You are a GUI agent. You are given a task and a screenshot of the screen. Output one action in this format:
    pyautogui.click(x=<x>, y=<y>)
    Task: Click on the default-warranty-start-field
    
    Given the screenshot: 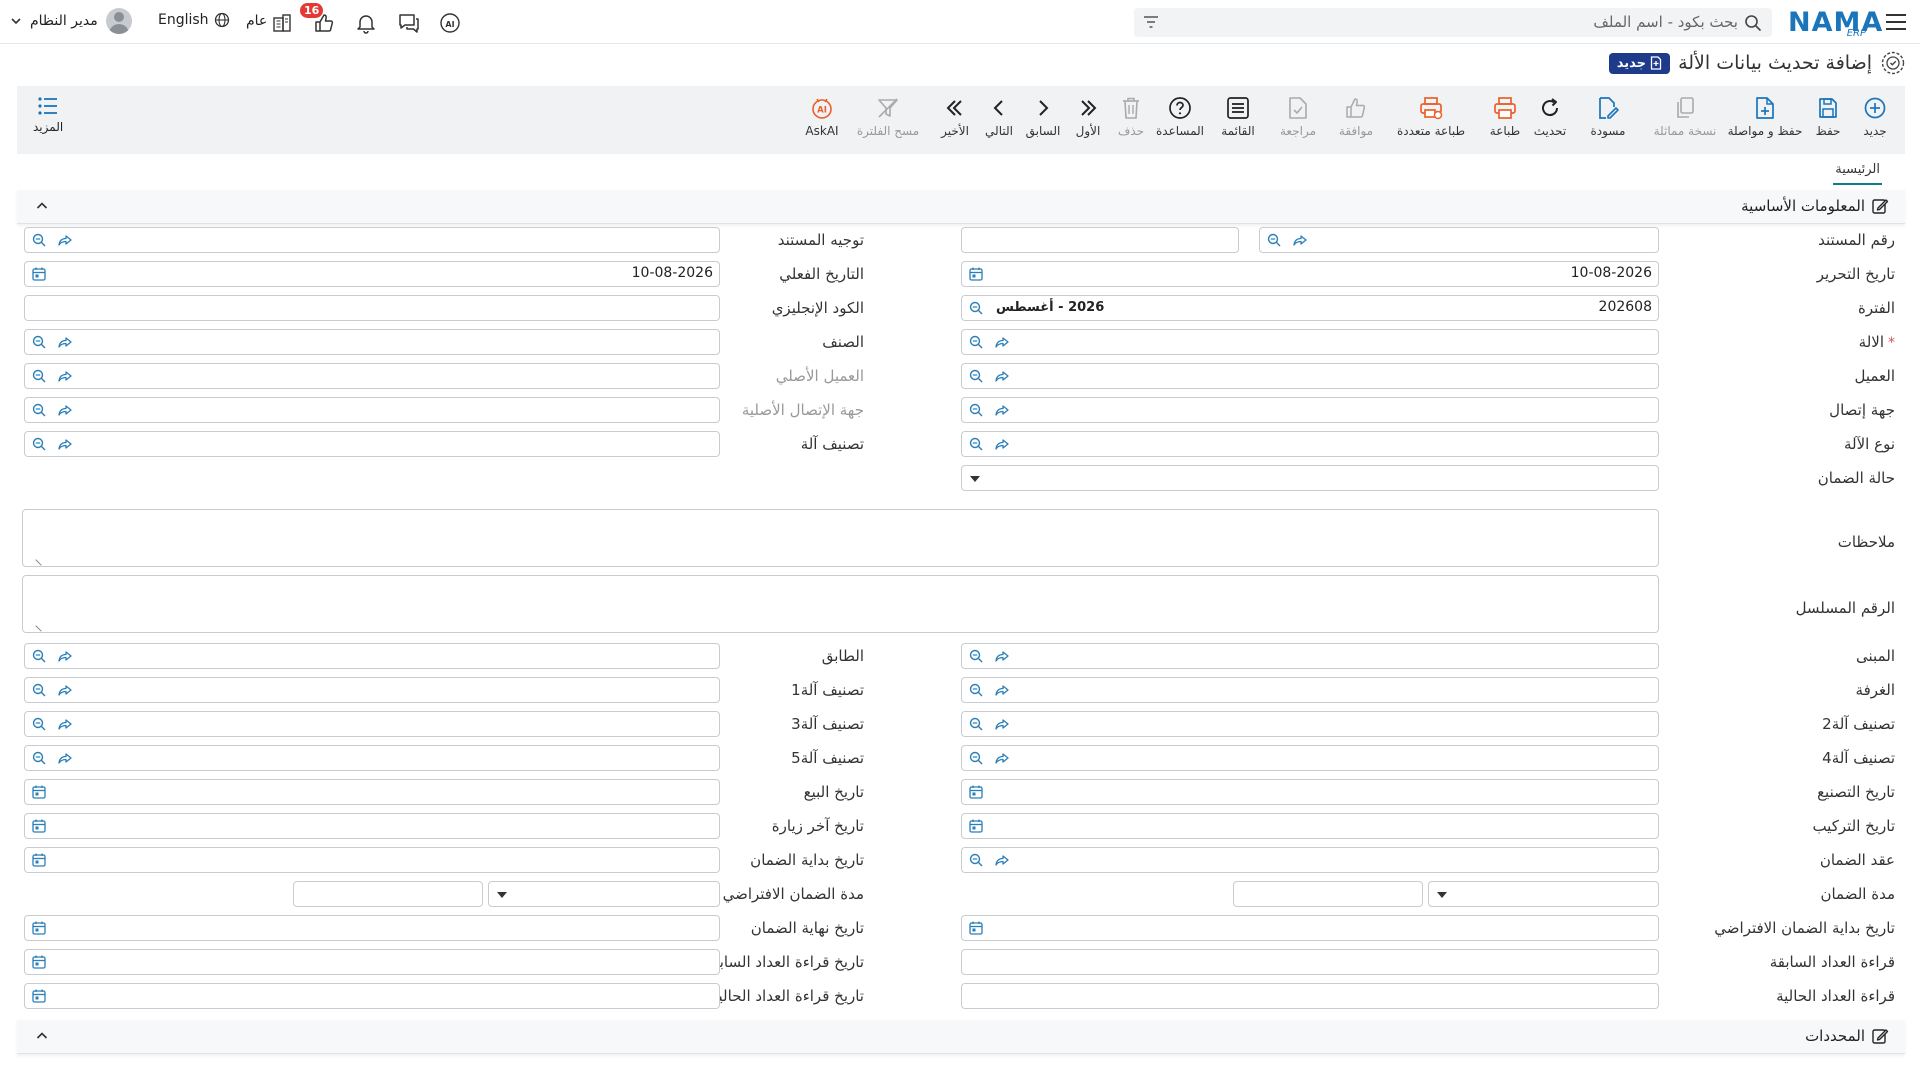 What is the action you would take?
    pyautogui.click(x=1310, y=928)
    